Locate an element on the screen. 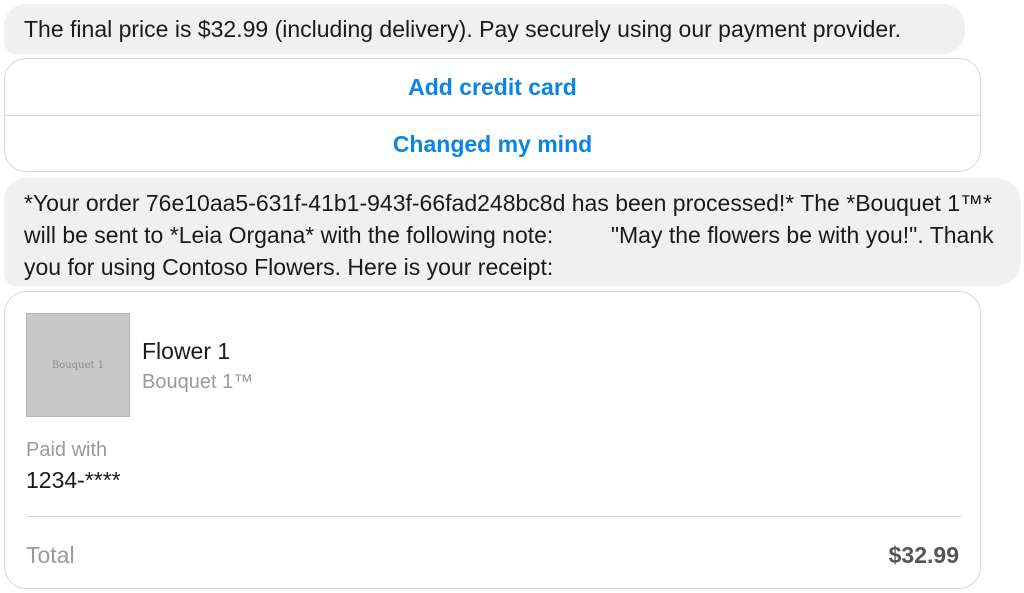 Image resolution: width=1024 pixels, height=593 pixels. paid-with-value: 1234-**** is located at coordinates (73, 480).